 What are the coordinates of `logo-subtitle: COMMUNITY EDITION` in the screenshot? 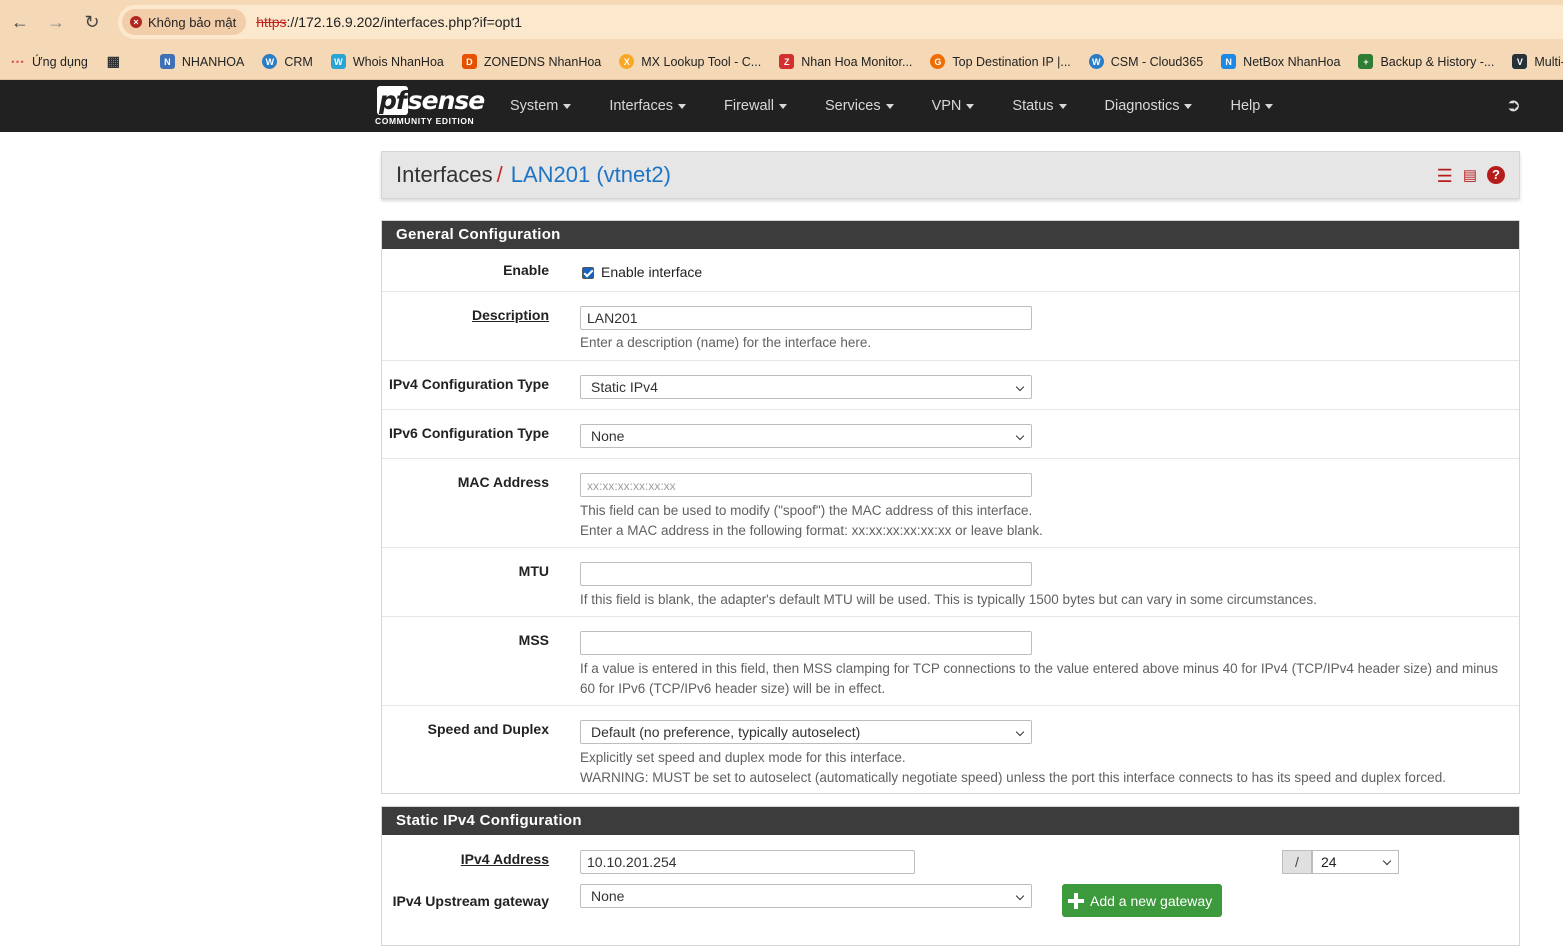 It's located at (425, 121).